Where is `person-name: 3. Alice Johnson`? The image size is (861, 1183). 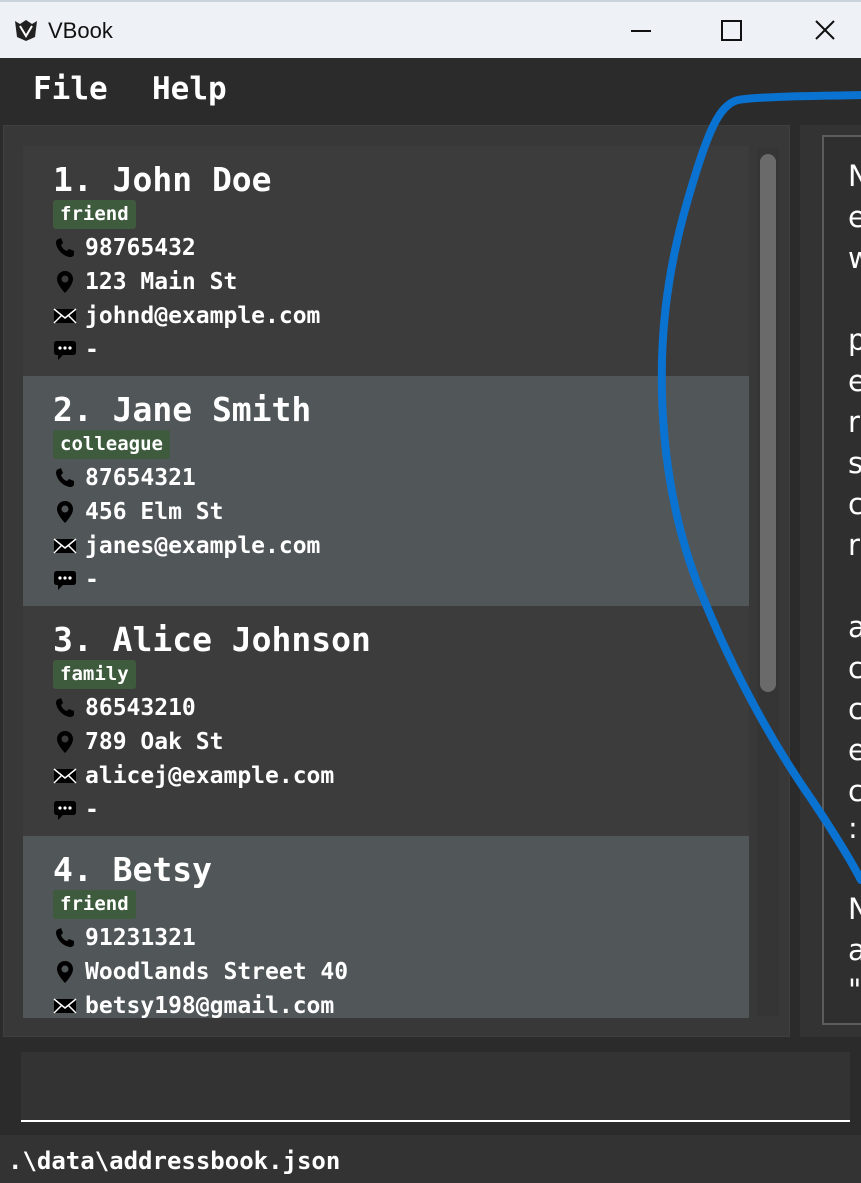
person-name: 3. Alice Johnson is located at coordinates (212, 639).